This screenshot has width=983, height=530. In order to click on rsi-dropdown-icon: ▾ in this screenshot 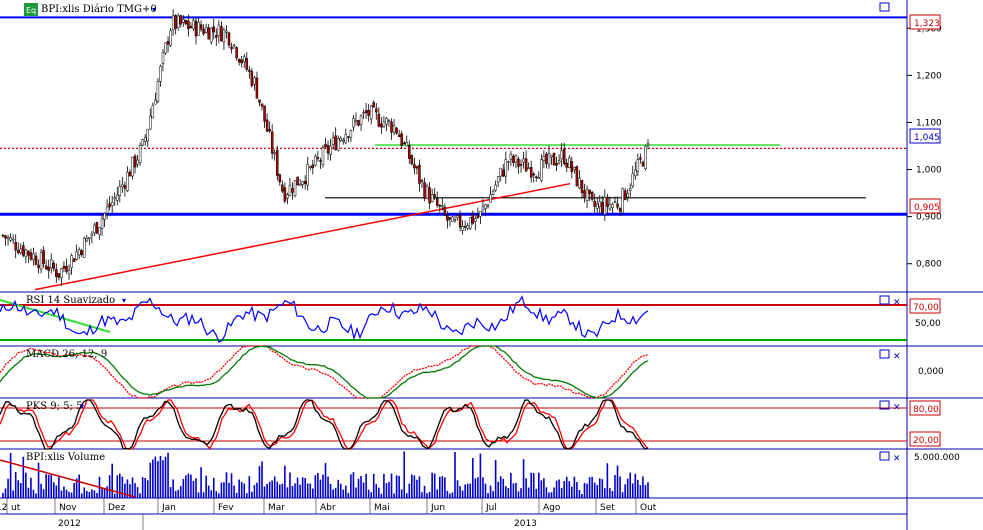, I will do `click(124, 300)`.